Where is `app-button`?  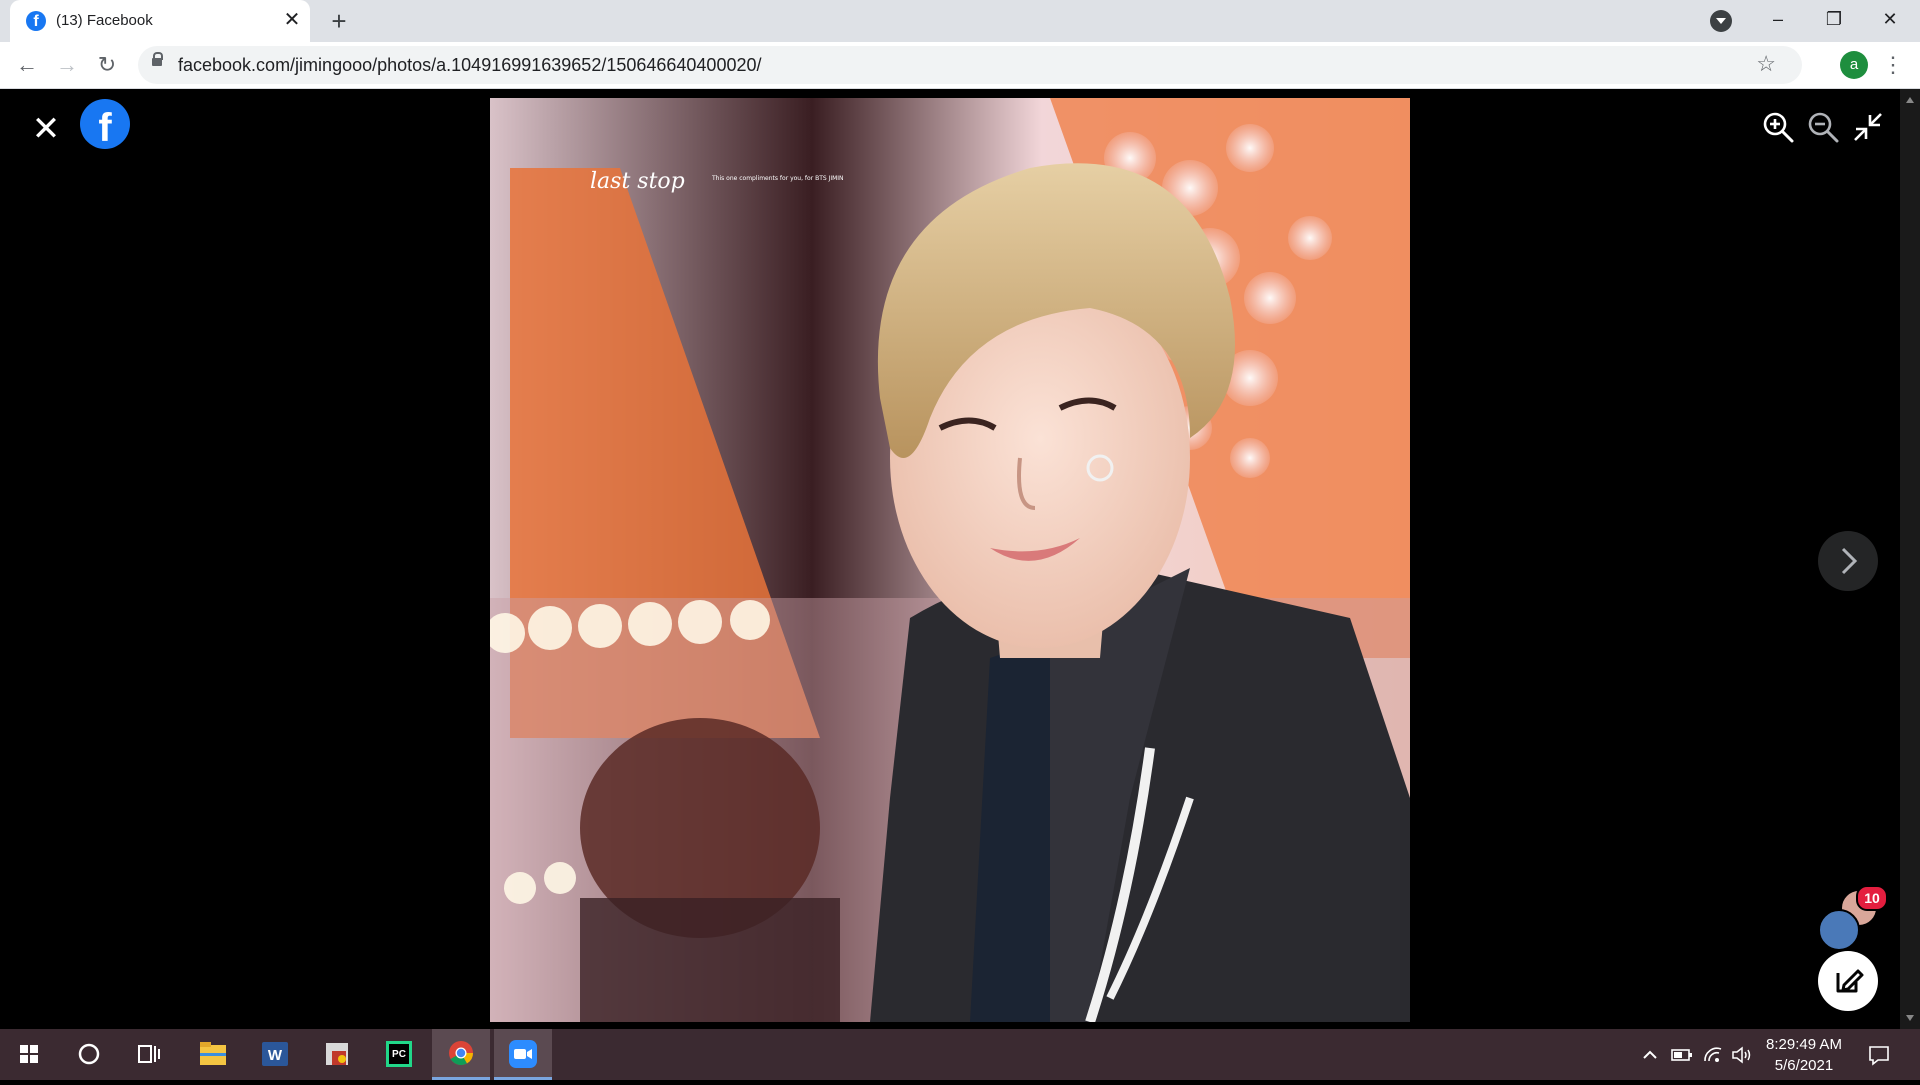
app-button is located at coordinates (337, 1054).